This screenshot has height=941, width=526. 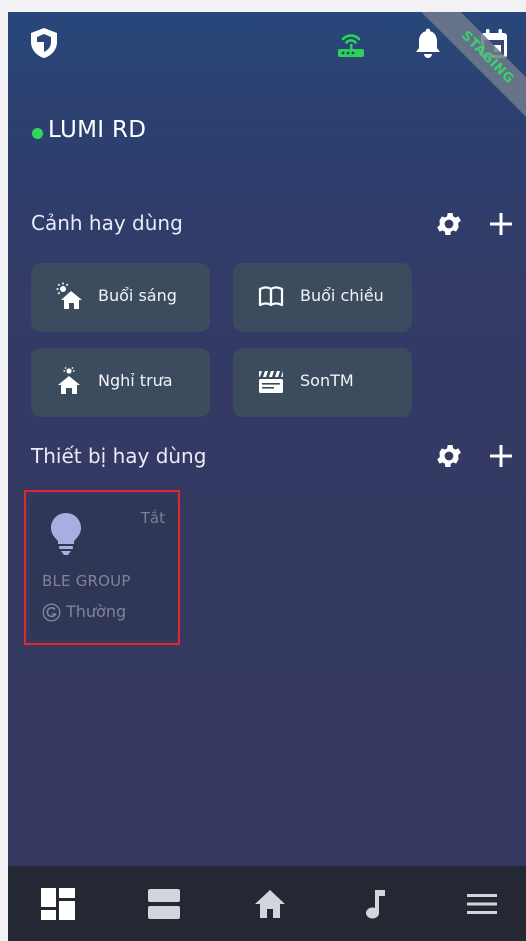 What do you see at coordinates (494, 44) in the screenshot?
I see `calendar-icon` at bounding box center [494, 44].